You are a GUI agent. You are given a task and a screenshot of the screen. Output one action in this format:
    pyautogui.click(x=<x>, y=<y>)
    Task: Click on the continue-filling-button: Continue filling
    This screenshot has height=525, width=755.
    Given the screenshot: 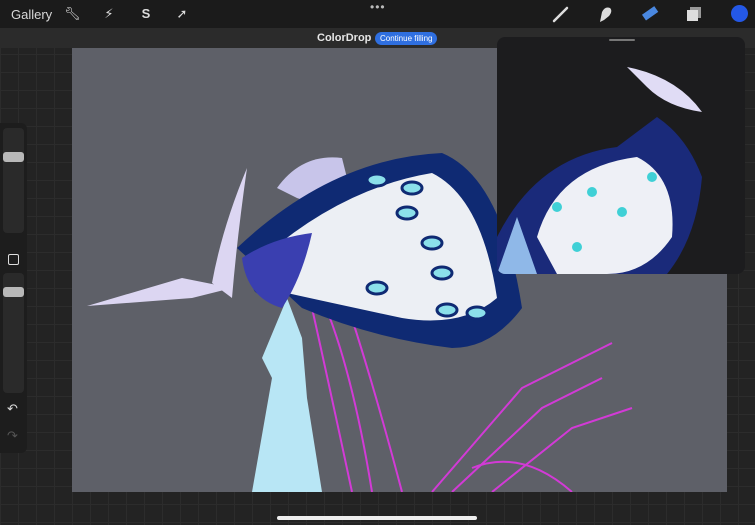 What is the action you would take?
    pyautogui.click(x=406, y=38)
    